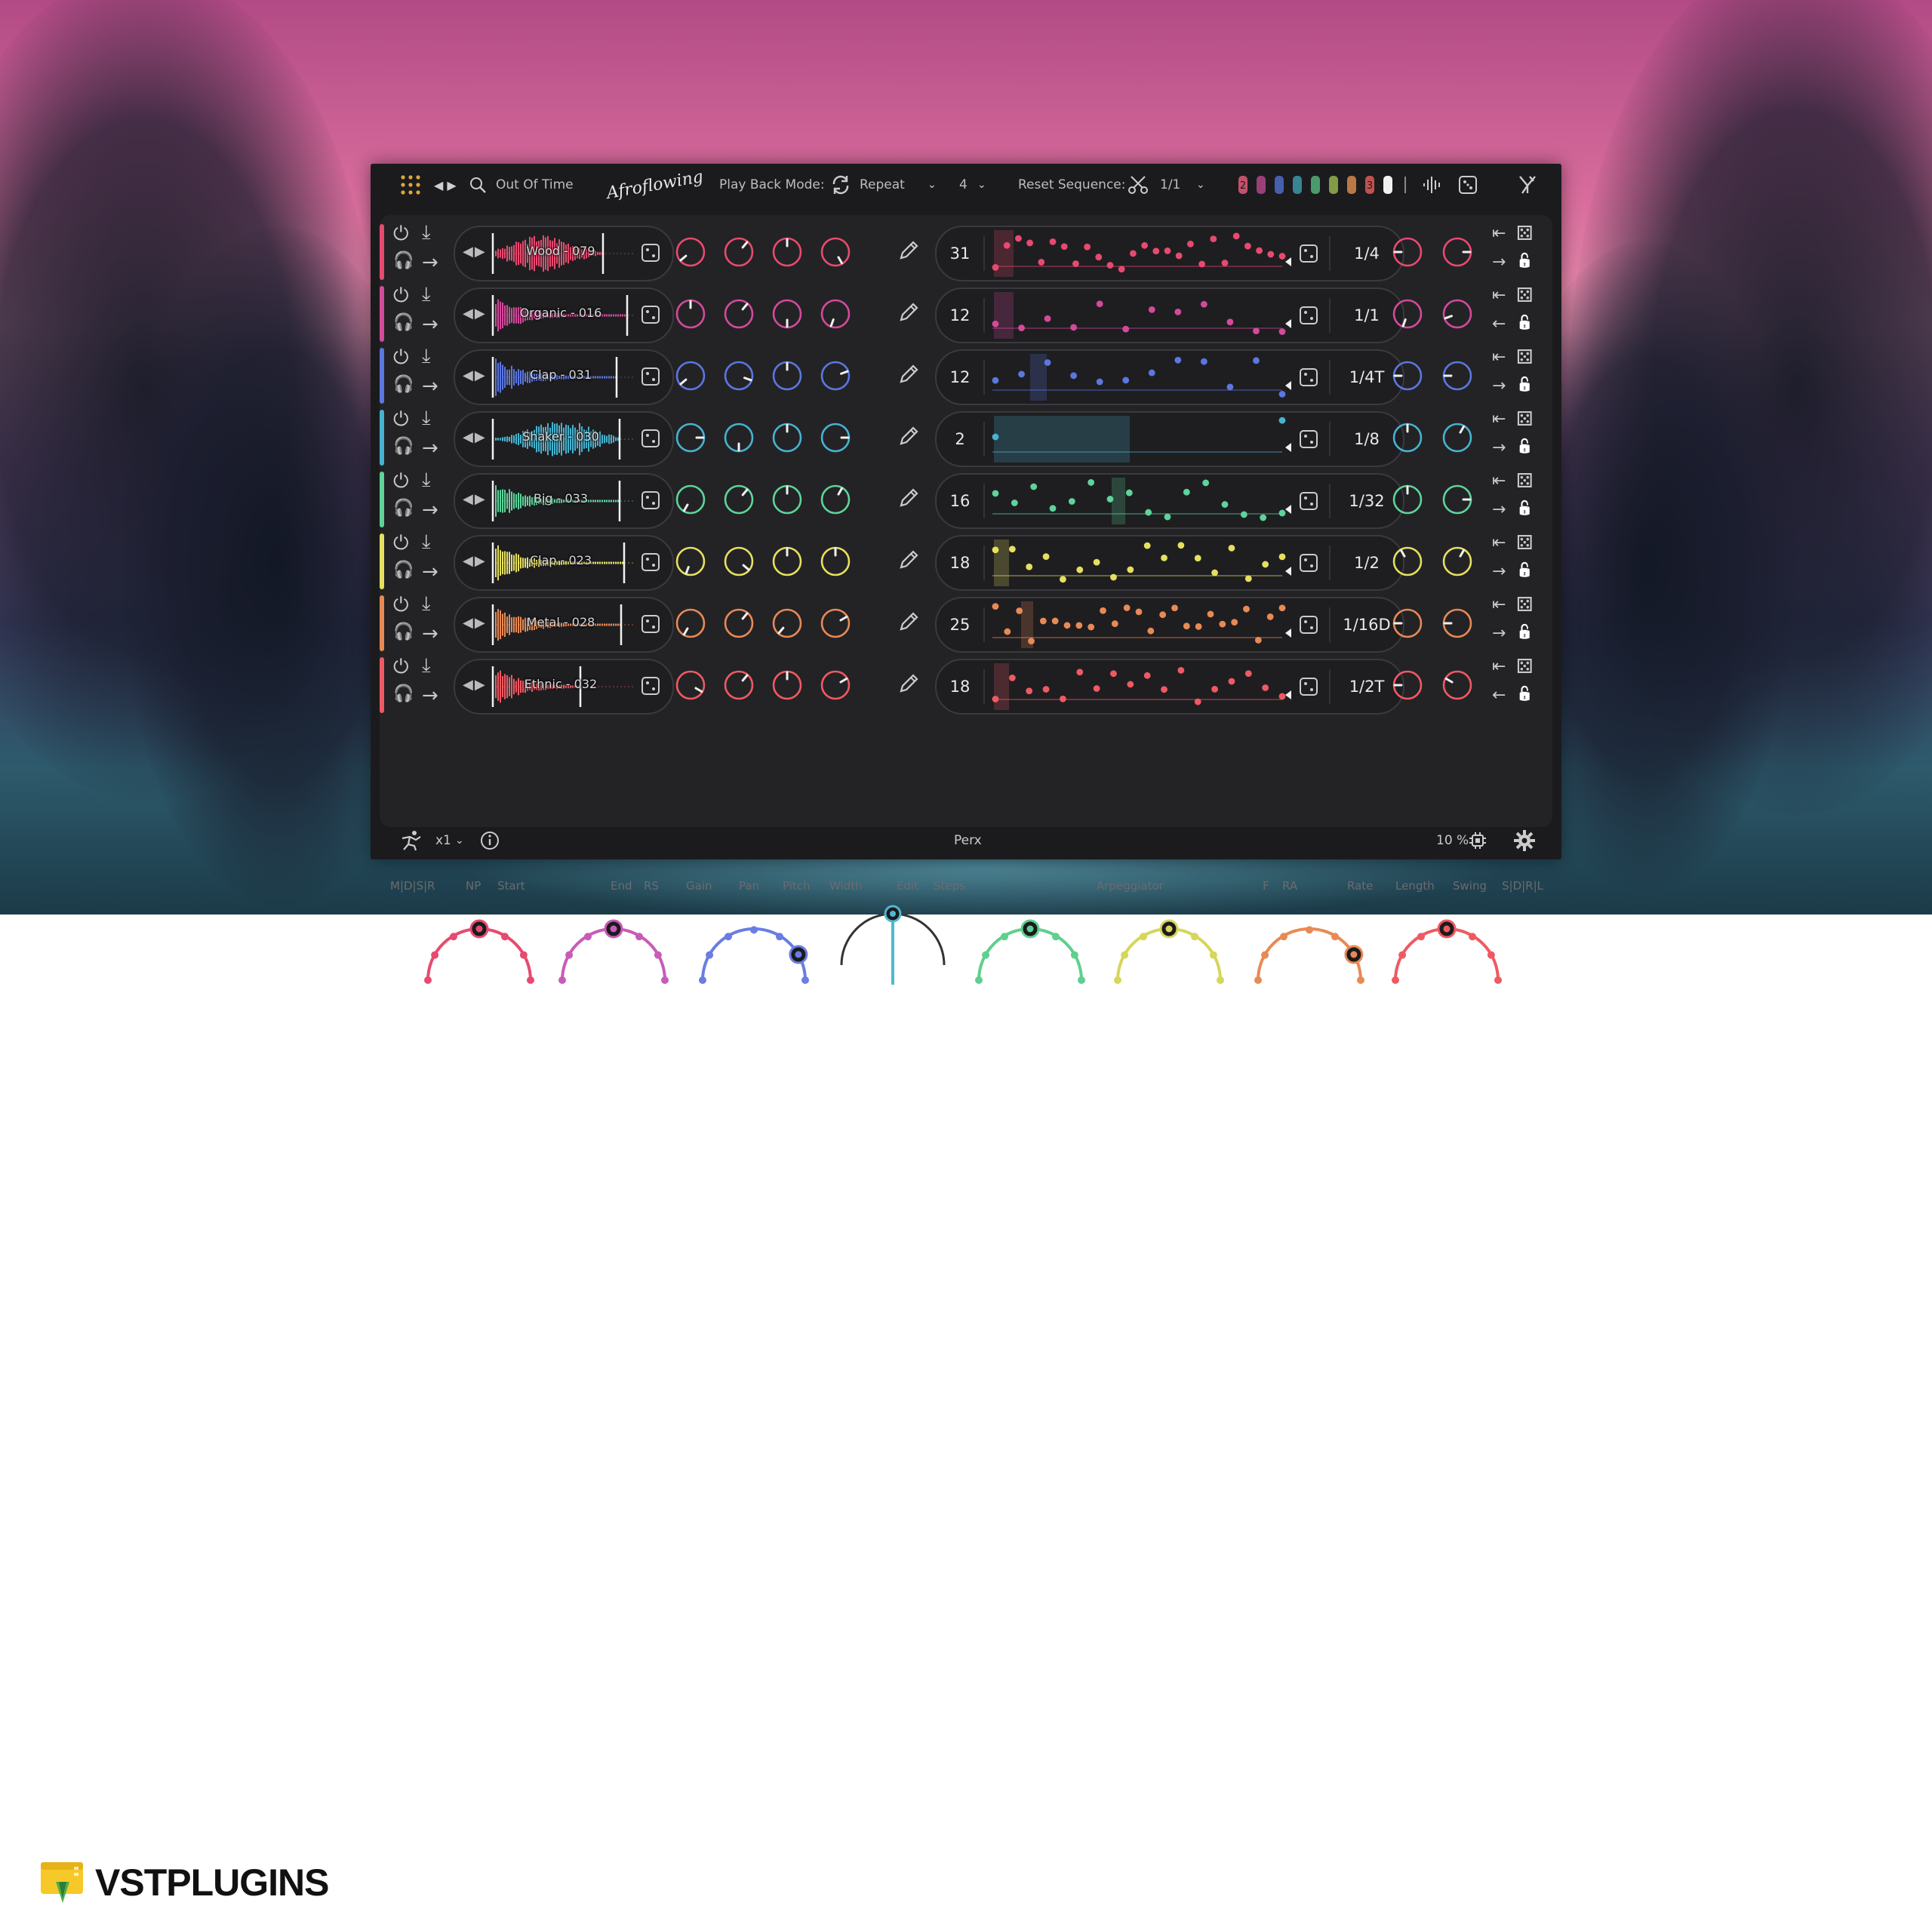 The width and height of the screenshot is (1932, 1909). What do you see at coordinates (787, 561) in the screenshot?
I see `pitch-knob` at bounding box center [787, 561].